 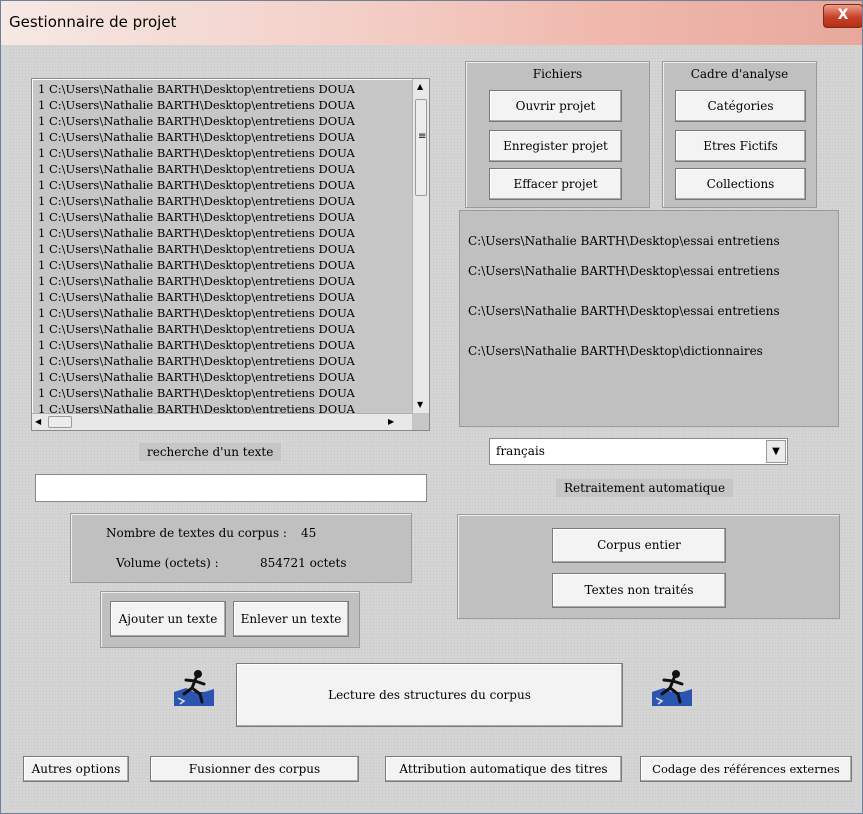 What do you see at coordinates (431, 23) in the screenshot?
I see `title-bar: Gestionnaire de projet X` at bounding box center [431, 23].